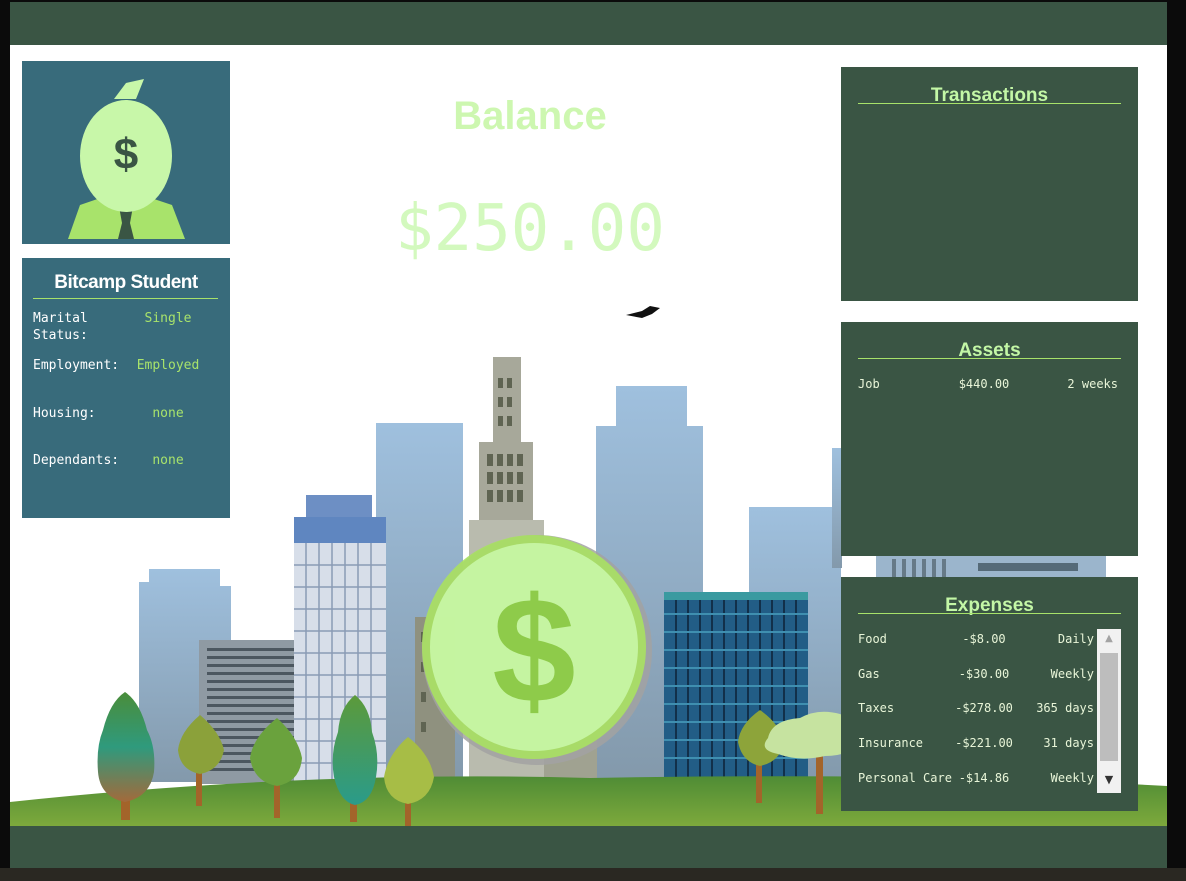  What do you see at coordinates (869, 674) in the screenshot?
I see `expense-name: Gas` at bounding box center [869, 674].